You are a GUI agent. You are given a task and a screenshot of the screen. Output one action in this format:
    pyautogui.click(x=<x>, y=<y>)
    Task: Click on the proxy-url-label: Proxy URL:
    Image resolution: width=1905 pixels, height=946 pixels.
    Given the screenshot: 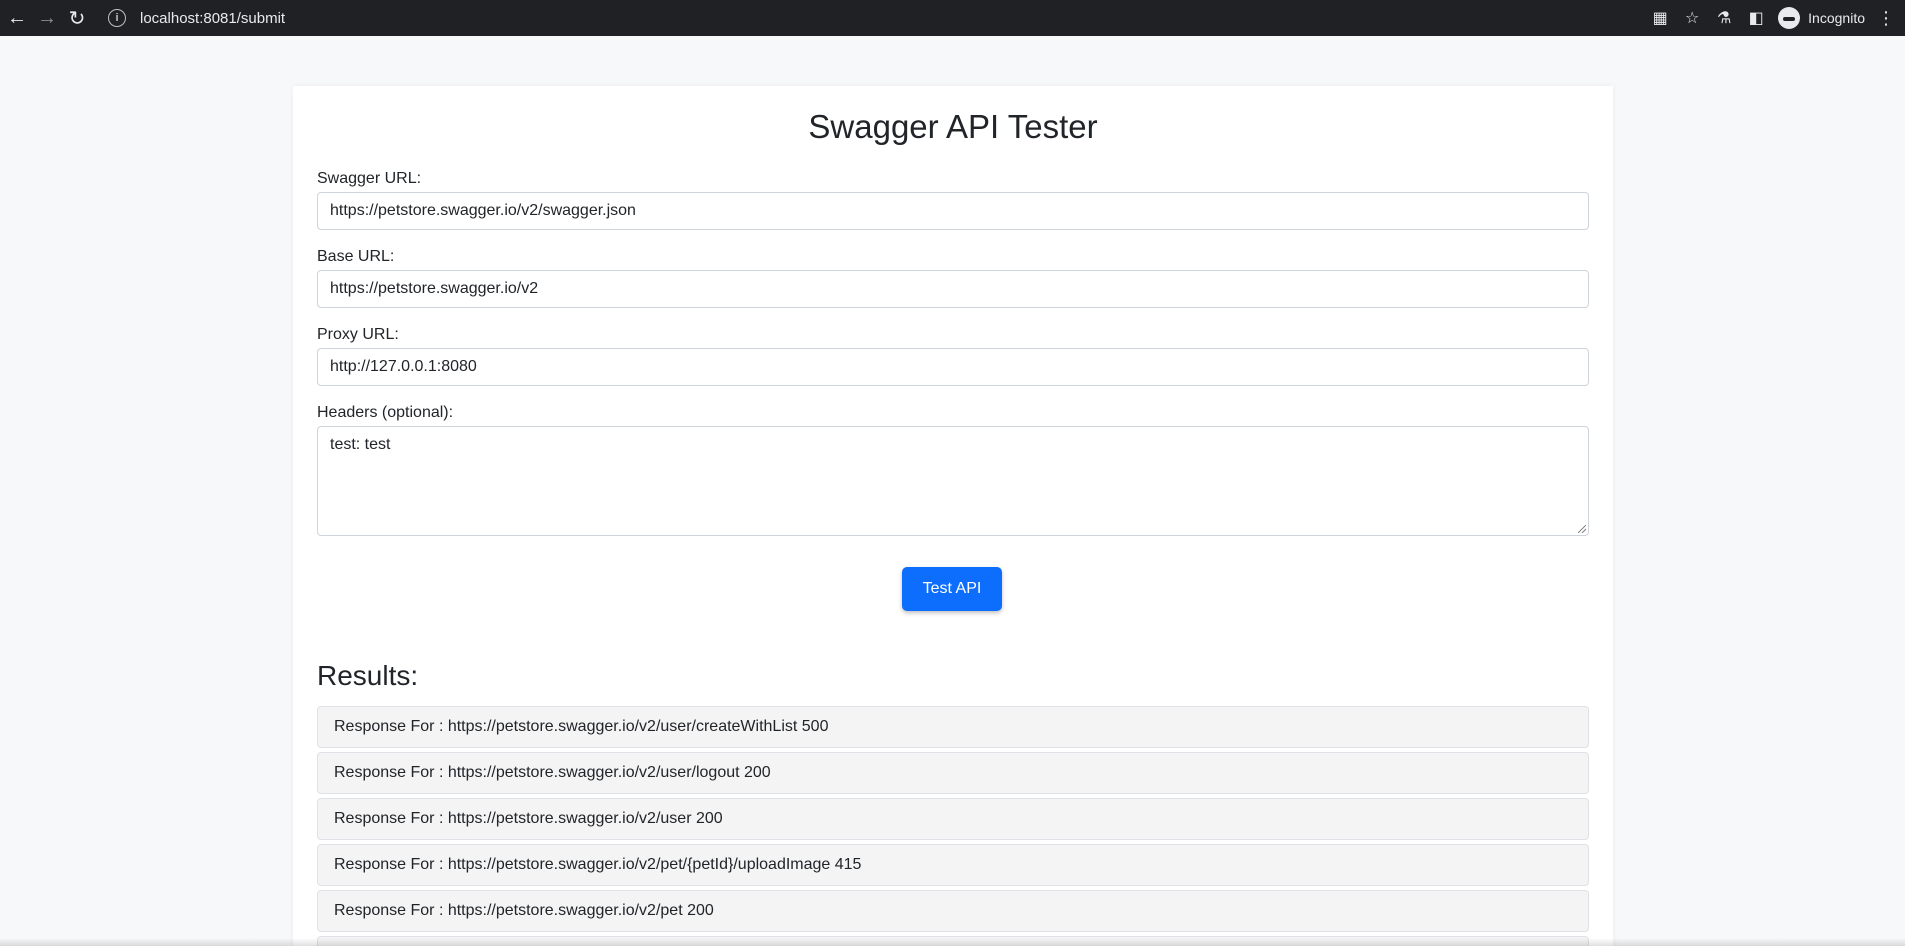 What is the action you would take?
    pyautogui.click(x=358, y=334)
    